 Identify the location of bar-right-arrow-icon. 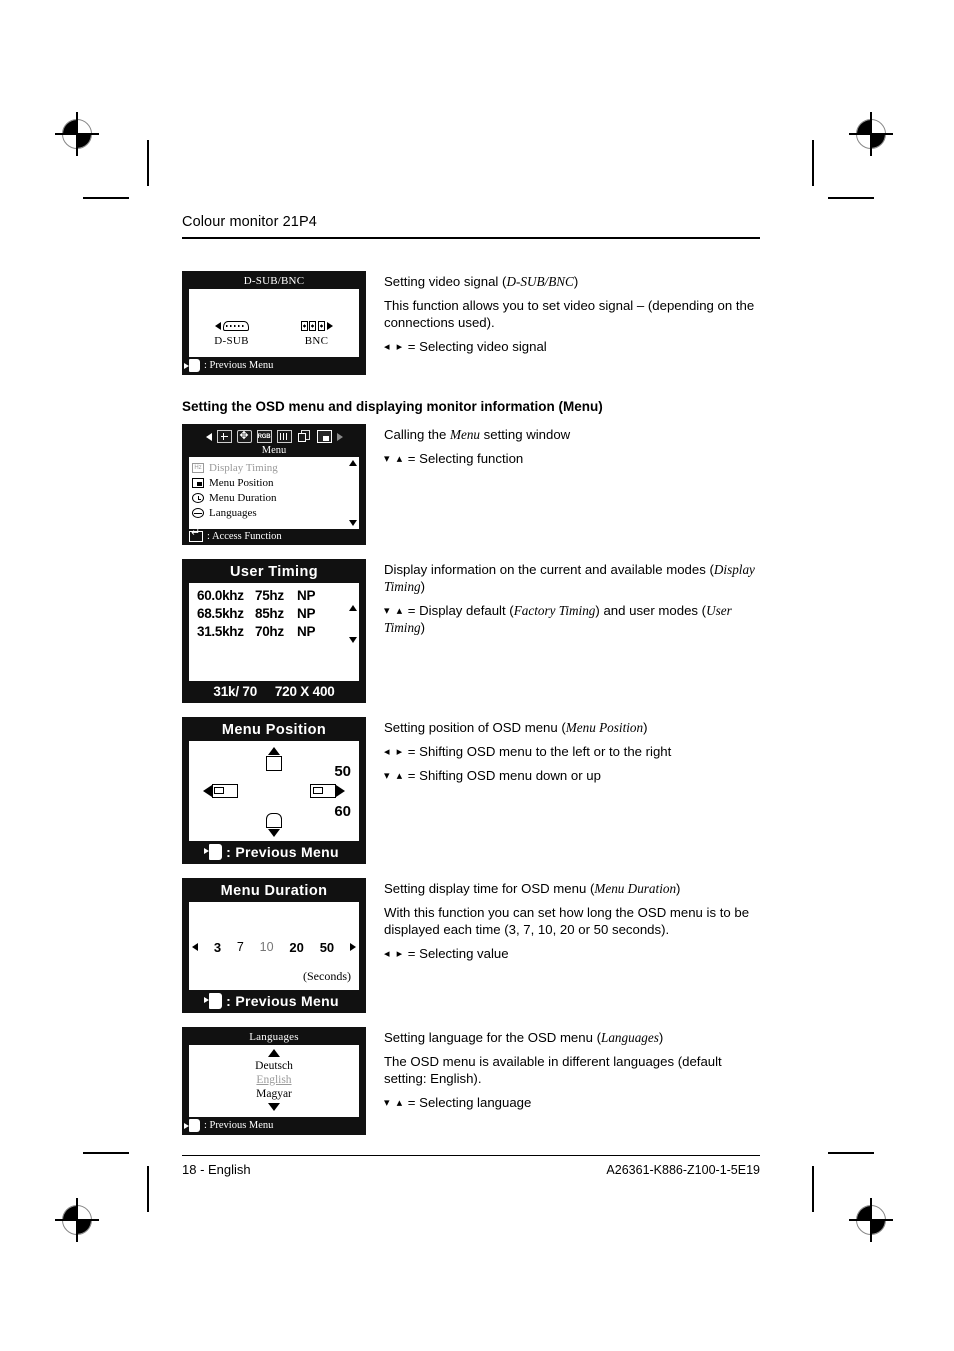
(339, 436).